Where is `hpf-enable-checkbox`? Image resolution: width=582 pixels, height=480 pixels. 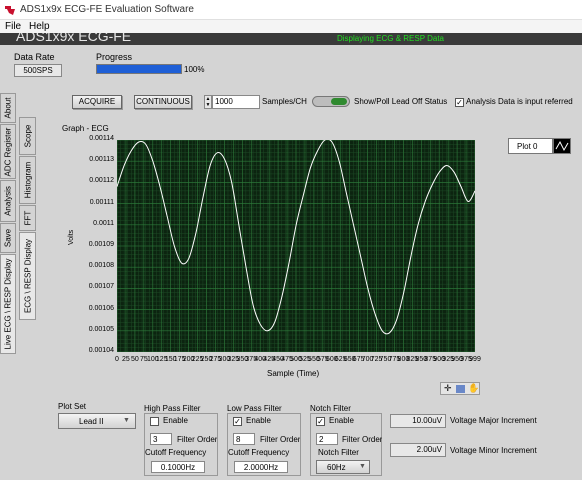
hpf-enable-checkbox is located at coordinates (154, 421).